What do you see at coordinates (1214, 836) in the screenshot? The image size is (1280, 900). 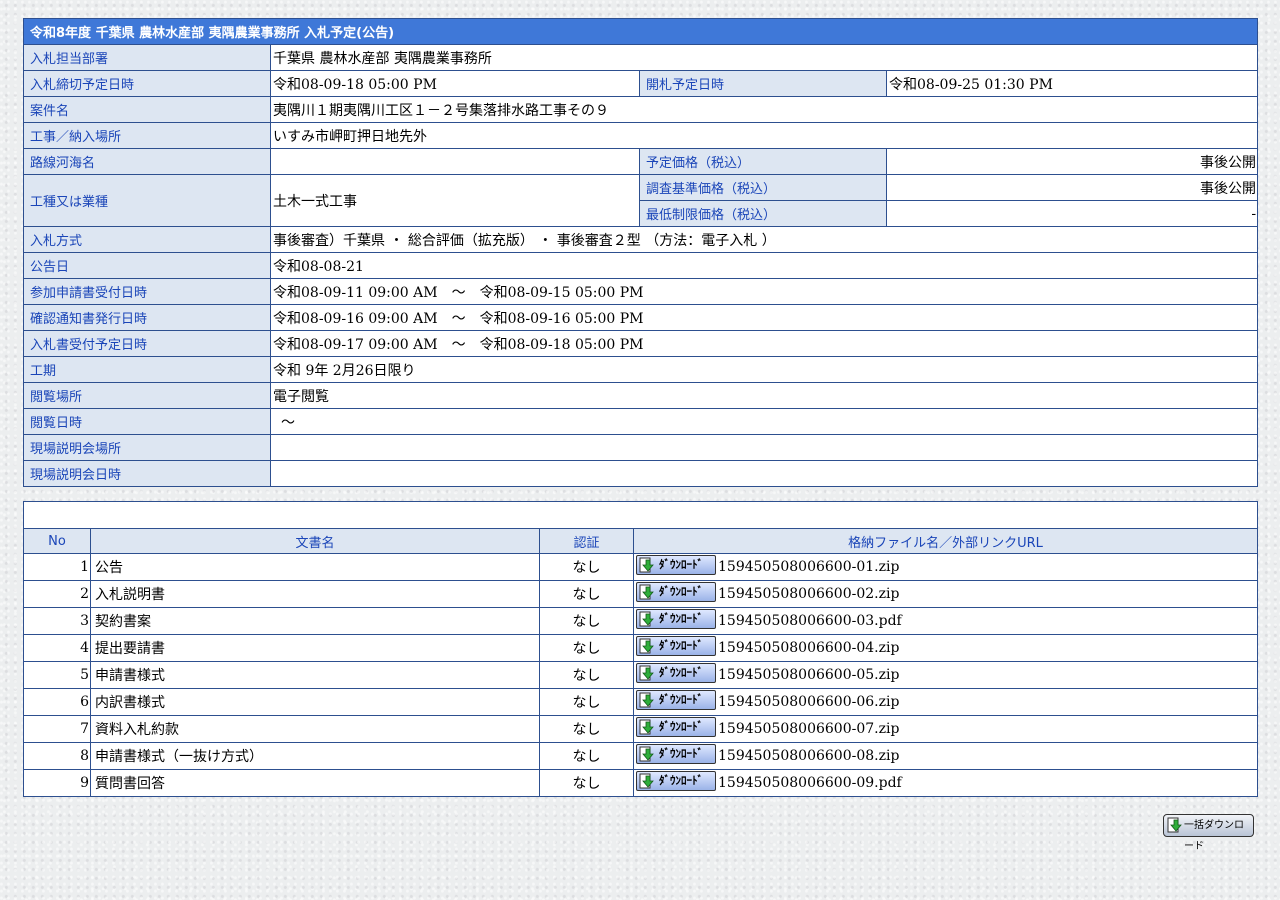 I see `bulk-download-label: 一括ダウンロード` at bounding box center [1214, 836].